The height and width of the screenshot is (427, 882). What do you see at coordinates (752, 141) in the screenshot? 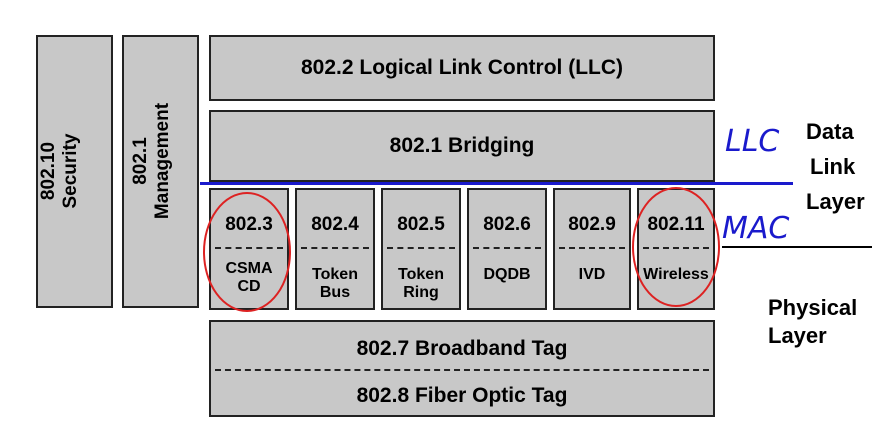
I see `llc-annotation: LLC` at bounding box center [752, 141].